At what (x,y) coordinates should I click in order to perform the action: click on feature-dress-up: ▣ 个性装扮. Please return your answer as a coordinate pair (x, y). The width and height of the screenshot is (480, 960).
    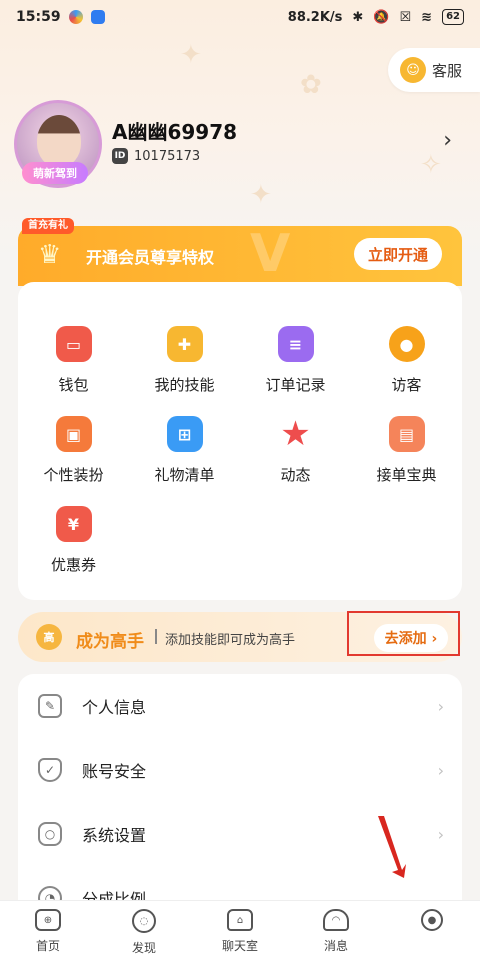
    Looking at the image, I should click on (73, 456).